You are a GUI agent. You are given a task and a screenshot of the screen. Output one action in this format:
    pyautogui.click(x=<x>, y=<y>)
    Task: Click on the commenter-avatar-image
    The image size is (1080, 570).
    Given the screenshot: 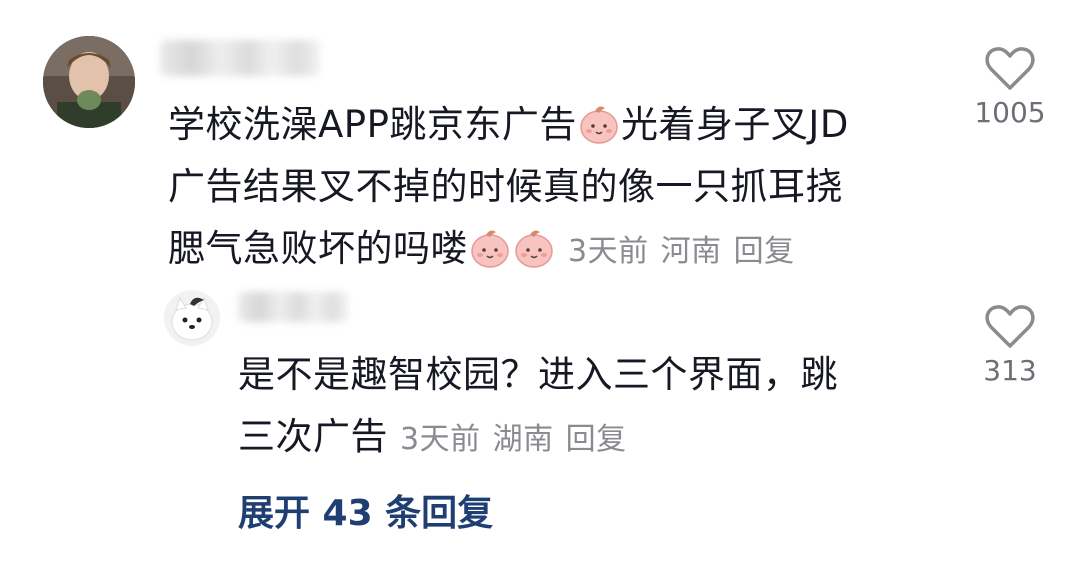 What is the action you would take?
    pyautogui.click(x=89, y=82)
    